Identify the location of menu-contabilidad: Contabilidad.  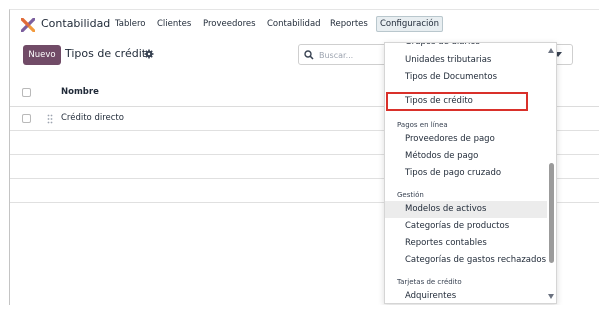
(294, 24).